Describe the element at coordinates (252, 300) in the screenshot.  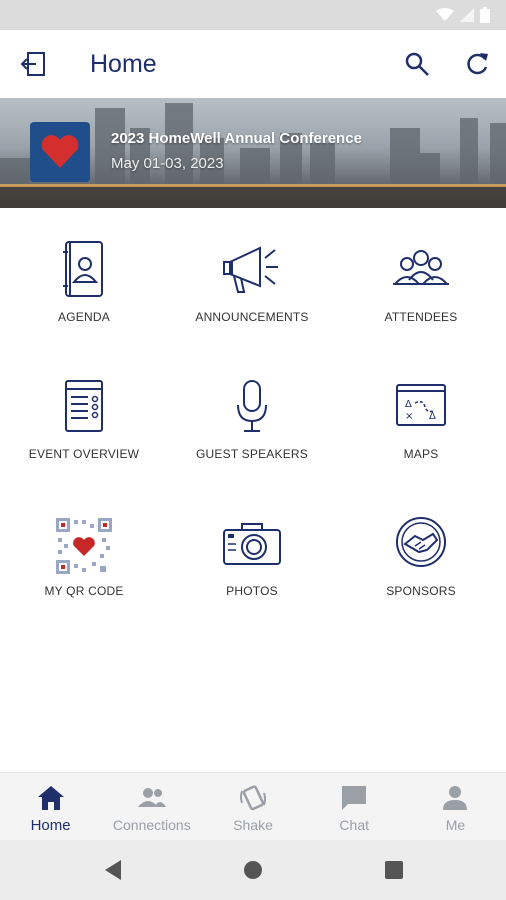
I see `tile-announcements: ANNOUNCEMENTS` at that location.